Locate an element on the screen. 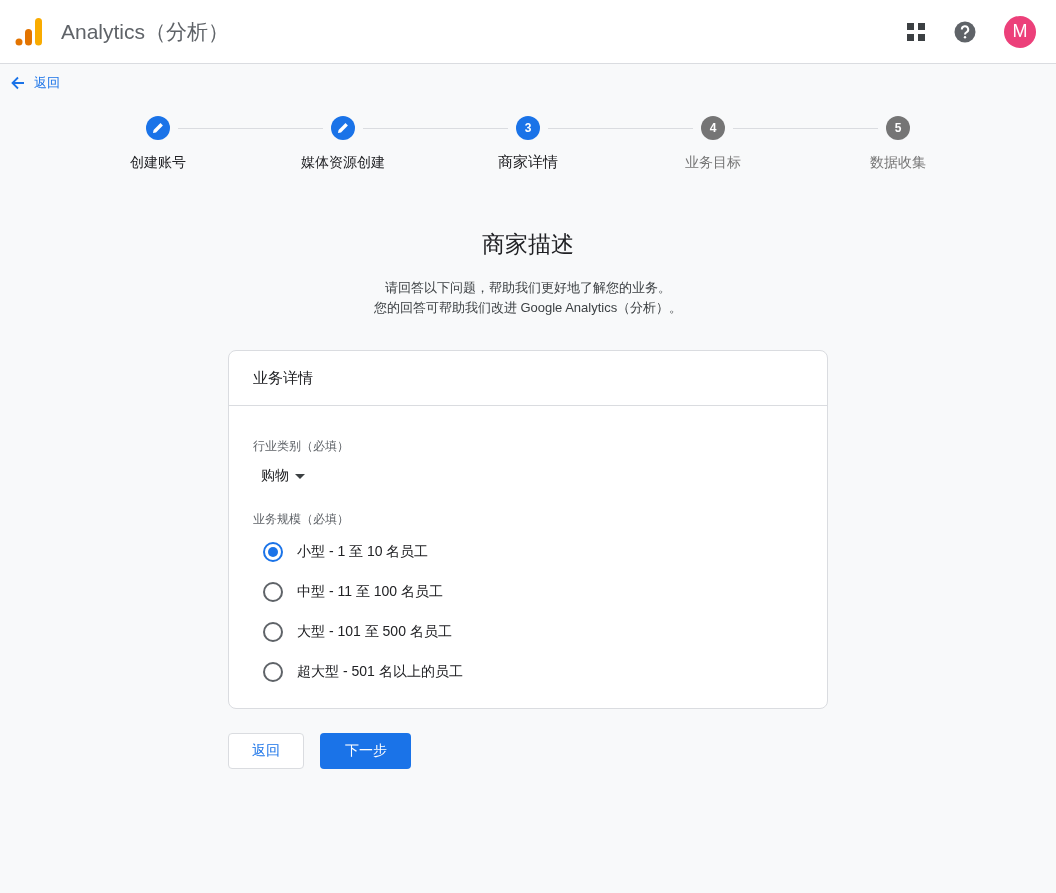 The image size is (1056, 893). step-label: 业务目标 is located at coordinates (713, 163).